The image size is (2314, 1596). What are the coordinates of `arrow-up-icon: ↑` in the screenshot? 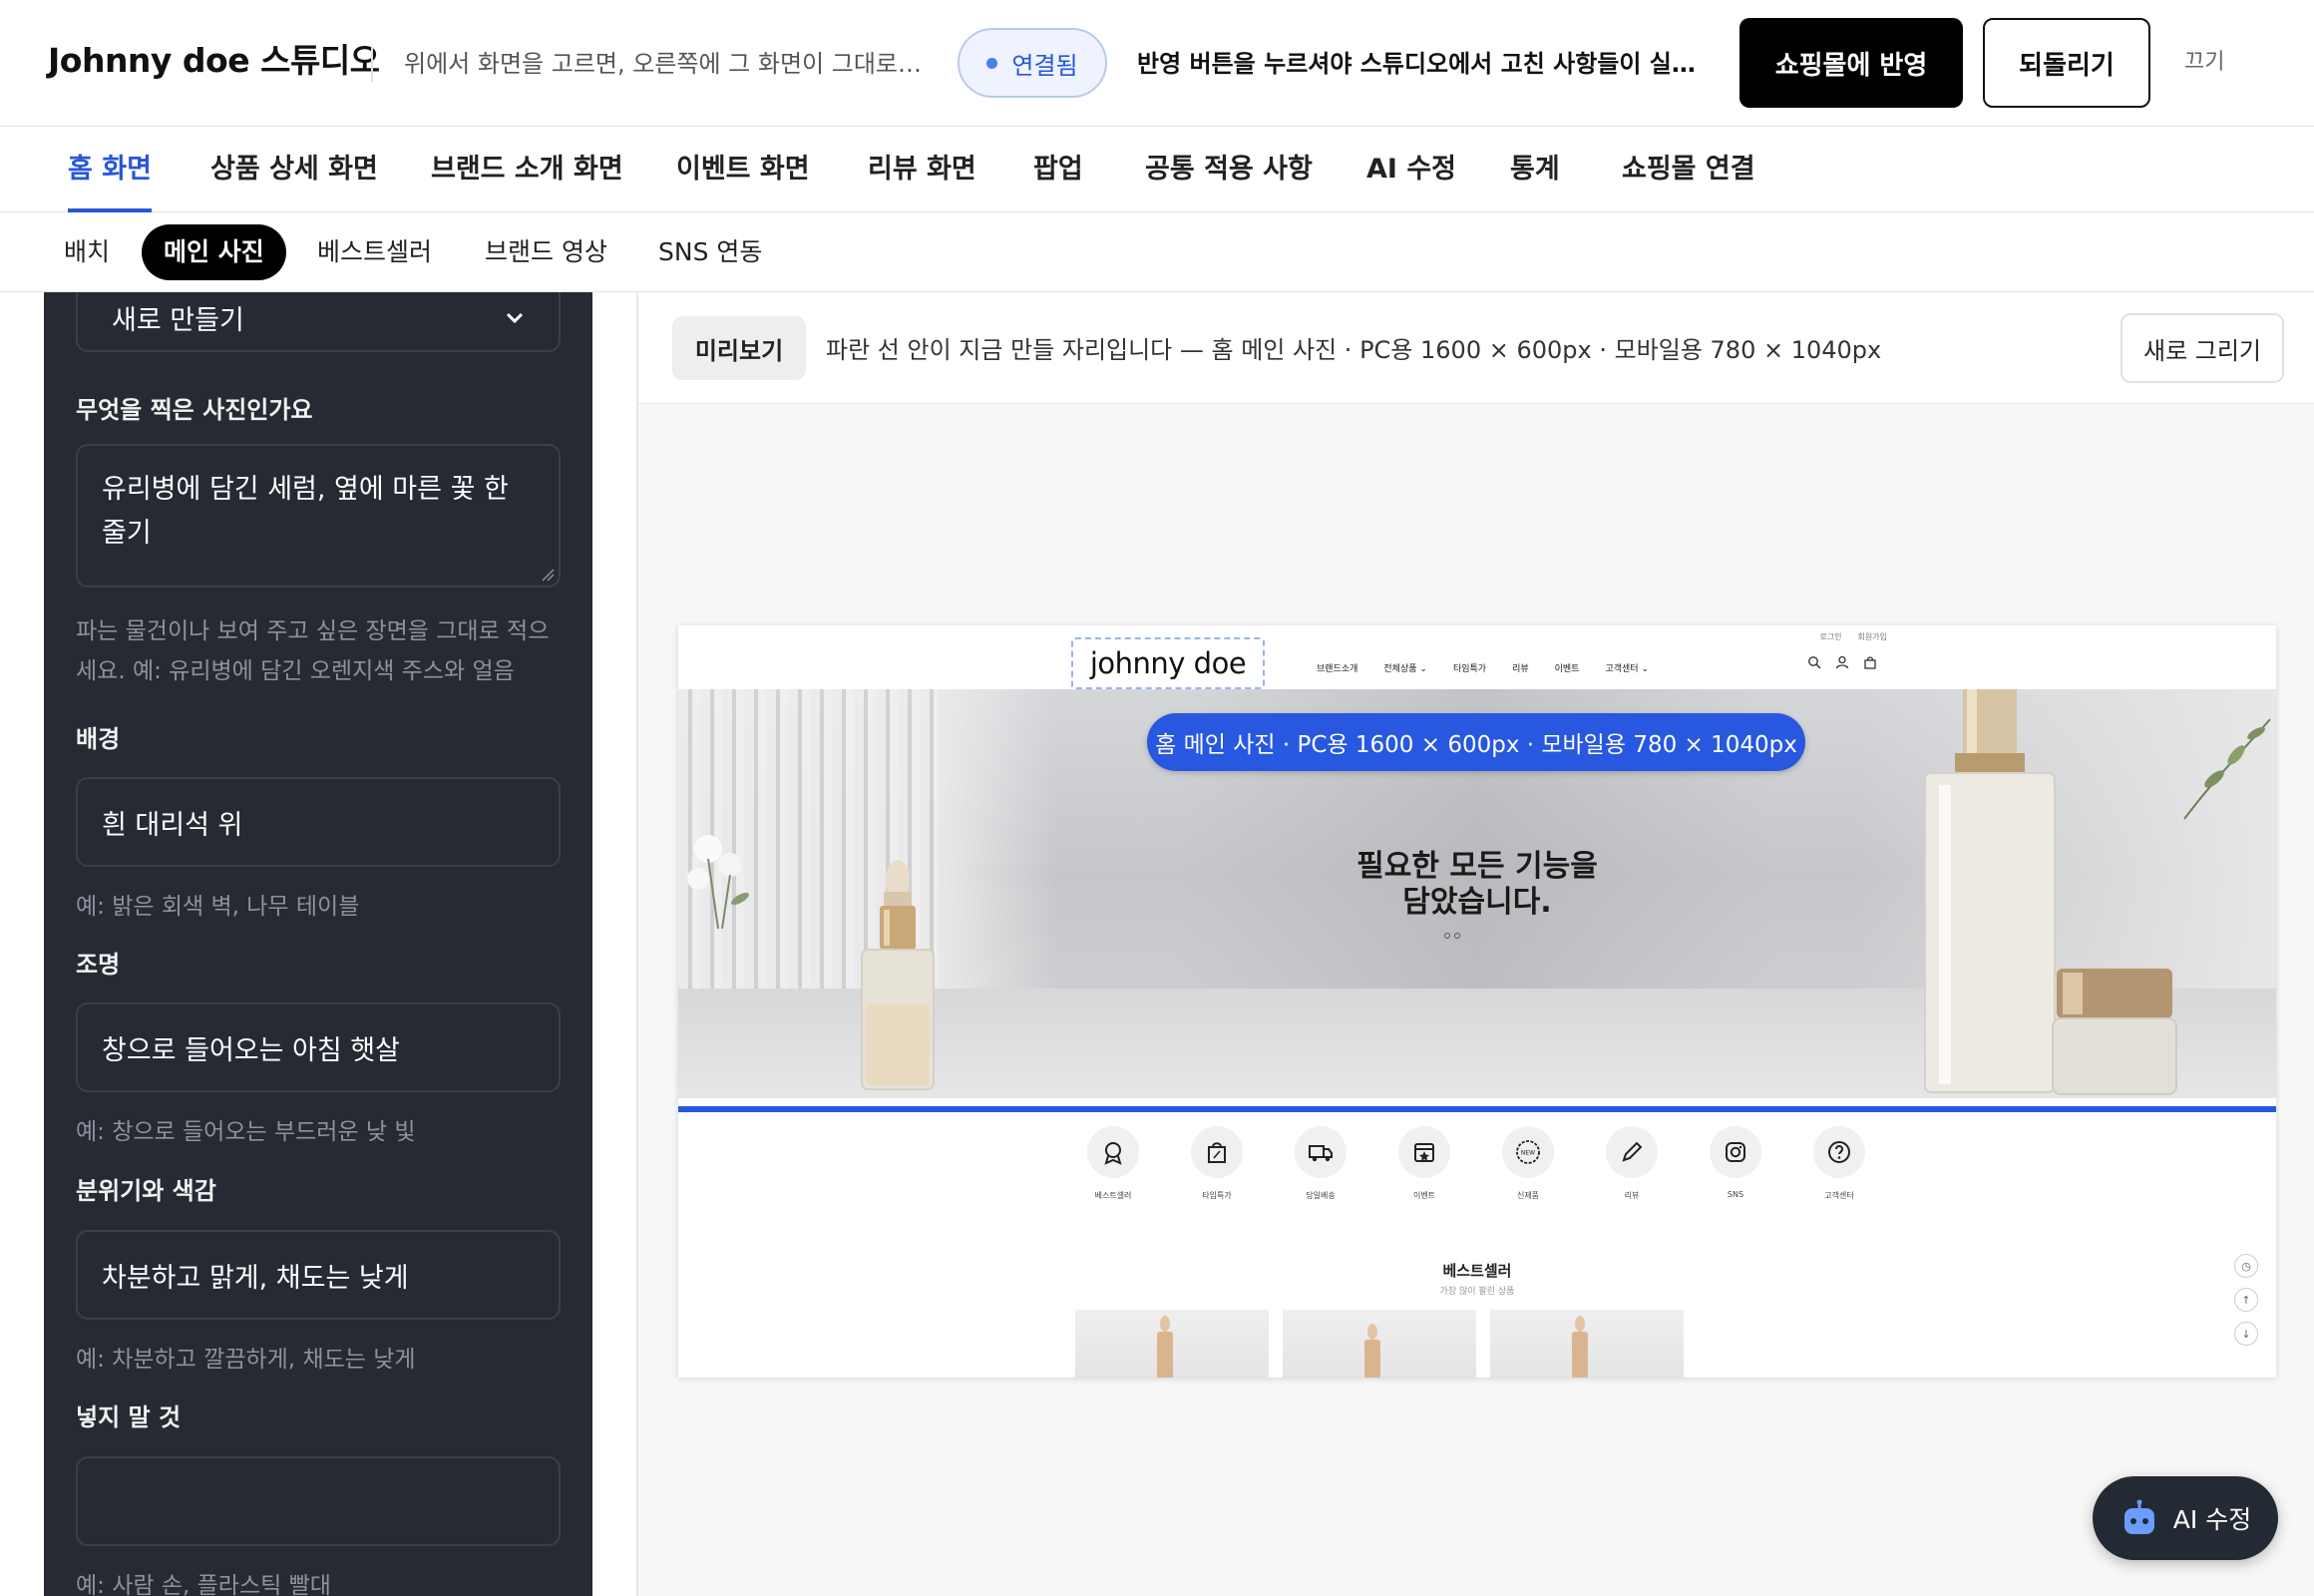 It's located at (2246, 1300).